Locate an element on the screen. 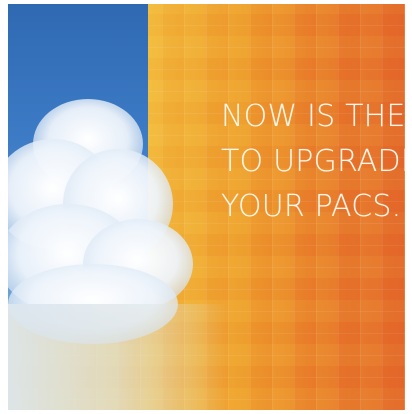  headline: NOW IS THE TIME TO UPGRADE YOUR PACS. is located at coordinates (313, 161).